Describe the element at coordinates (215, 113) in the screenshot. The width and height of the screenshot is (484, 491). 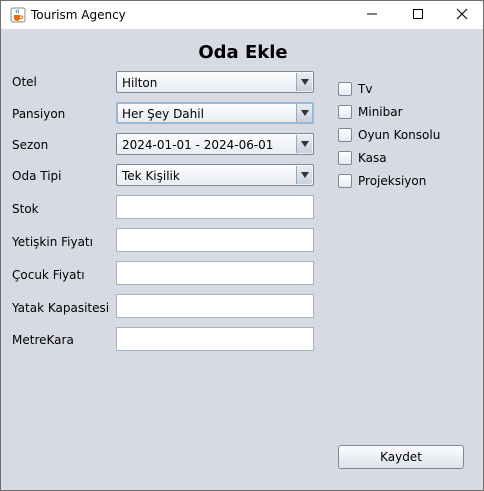
I see `board-type-select: Her Şey Dahil` at that location.